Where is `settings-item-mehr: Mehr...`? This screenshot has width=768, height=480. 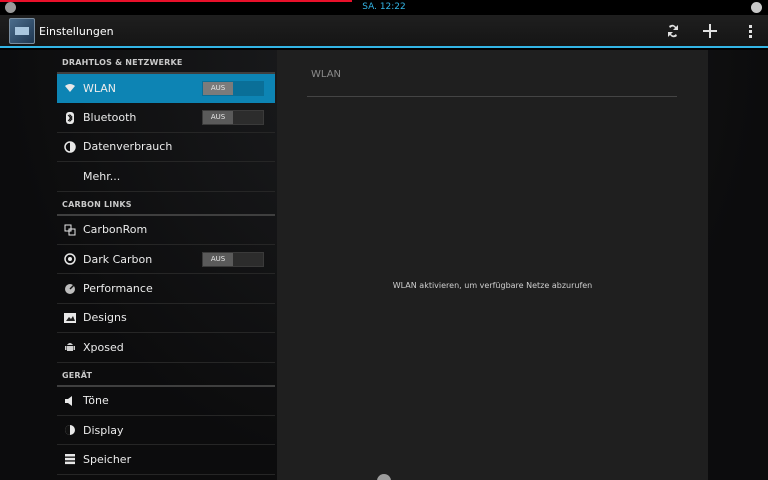 settings-item-mehr: Mehr... is located at coordinates (166, 177).